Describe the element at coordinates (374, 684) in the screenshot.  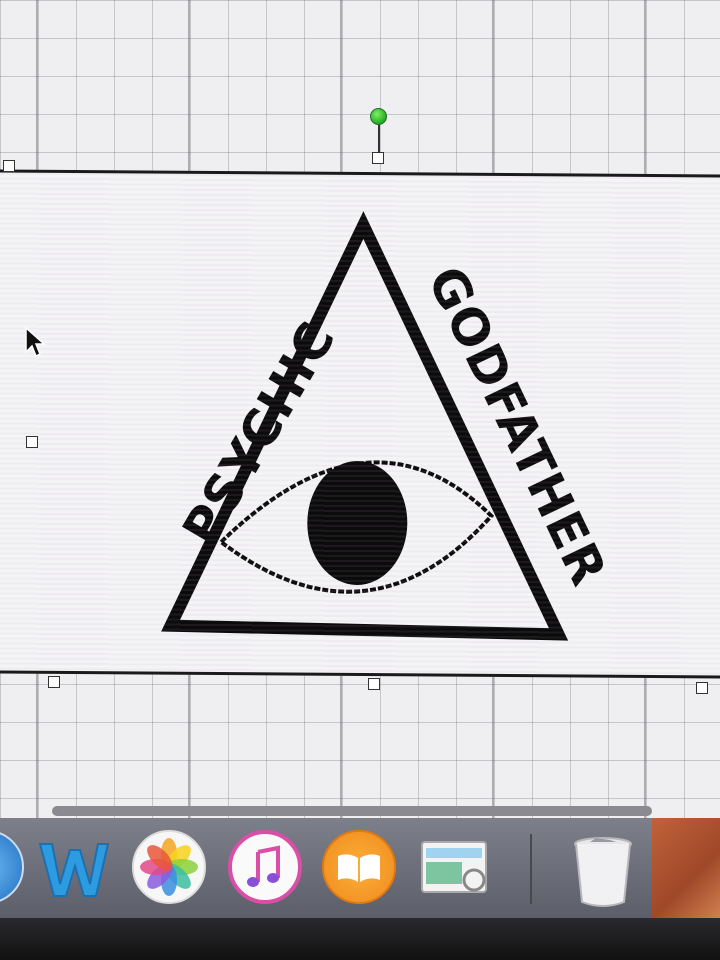
I see `resize-handle-bottom-center` at that location.